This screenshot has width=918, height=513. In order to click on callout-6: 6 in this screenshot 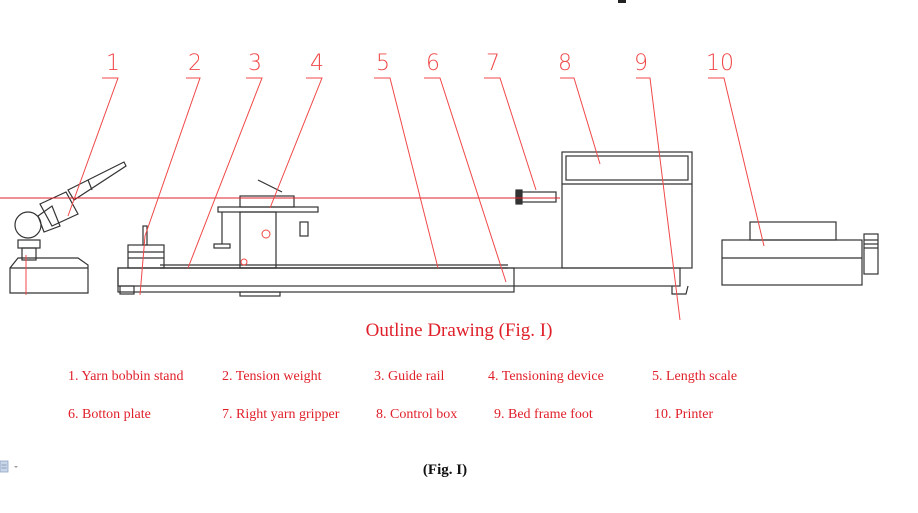, I will do `click(433, 63)`.